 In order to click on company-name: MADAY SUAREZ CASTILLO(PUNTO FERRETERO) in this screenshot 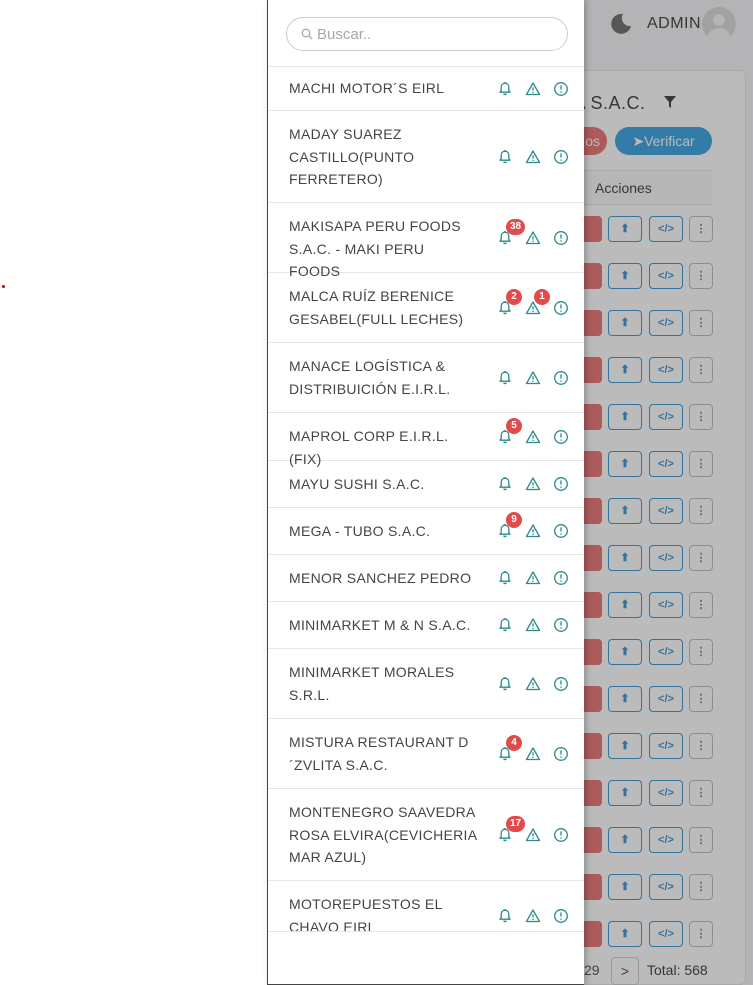, I will do `click(352, 156)`.